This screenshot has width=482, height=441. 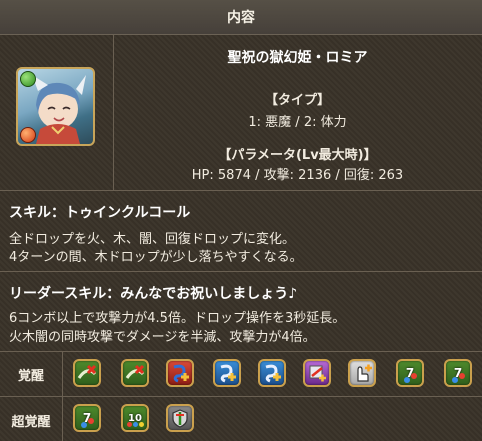 I want to click on parameter-value: HP: 5874 / 攻撃: 2136 / 回復: 263, so click(x=297, y=175).